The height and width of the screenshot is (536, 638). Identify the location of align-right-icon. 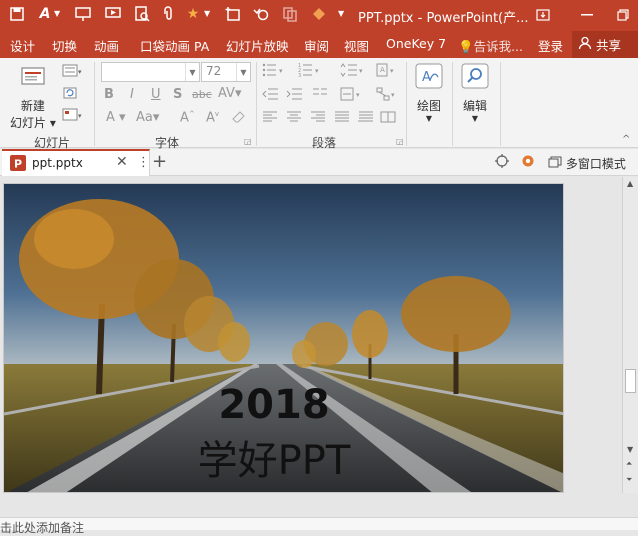
(318, 119).